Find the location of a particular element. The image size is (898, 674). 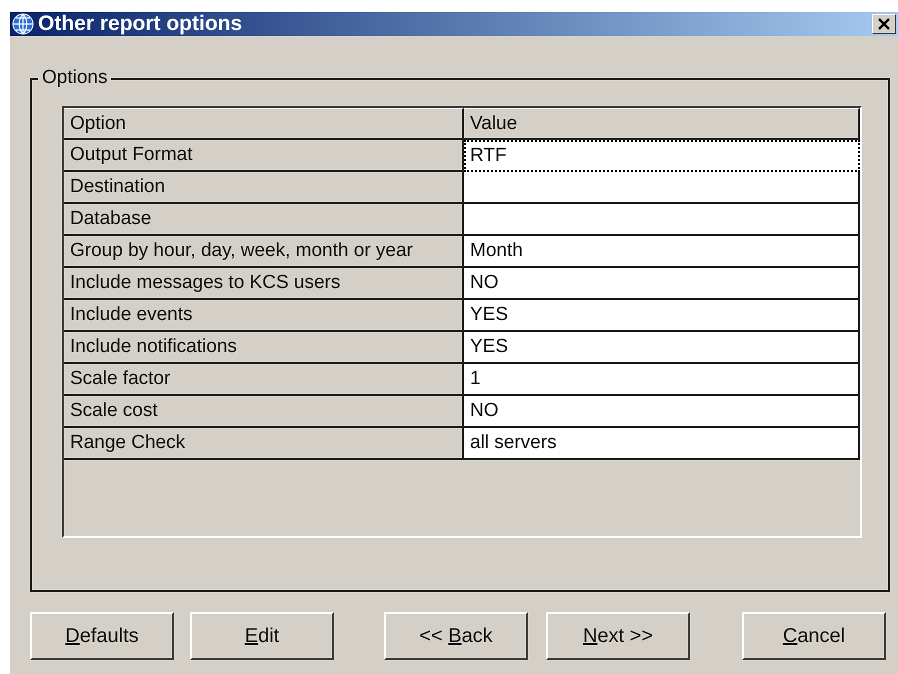

option-cell: Include messages to KCS users is located at coordinates (264, 284).